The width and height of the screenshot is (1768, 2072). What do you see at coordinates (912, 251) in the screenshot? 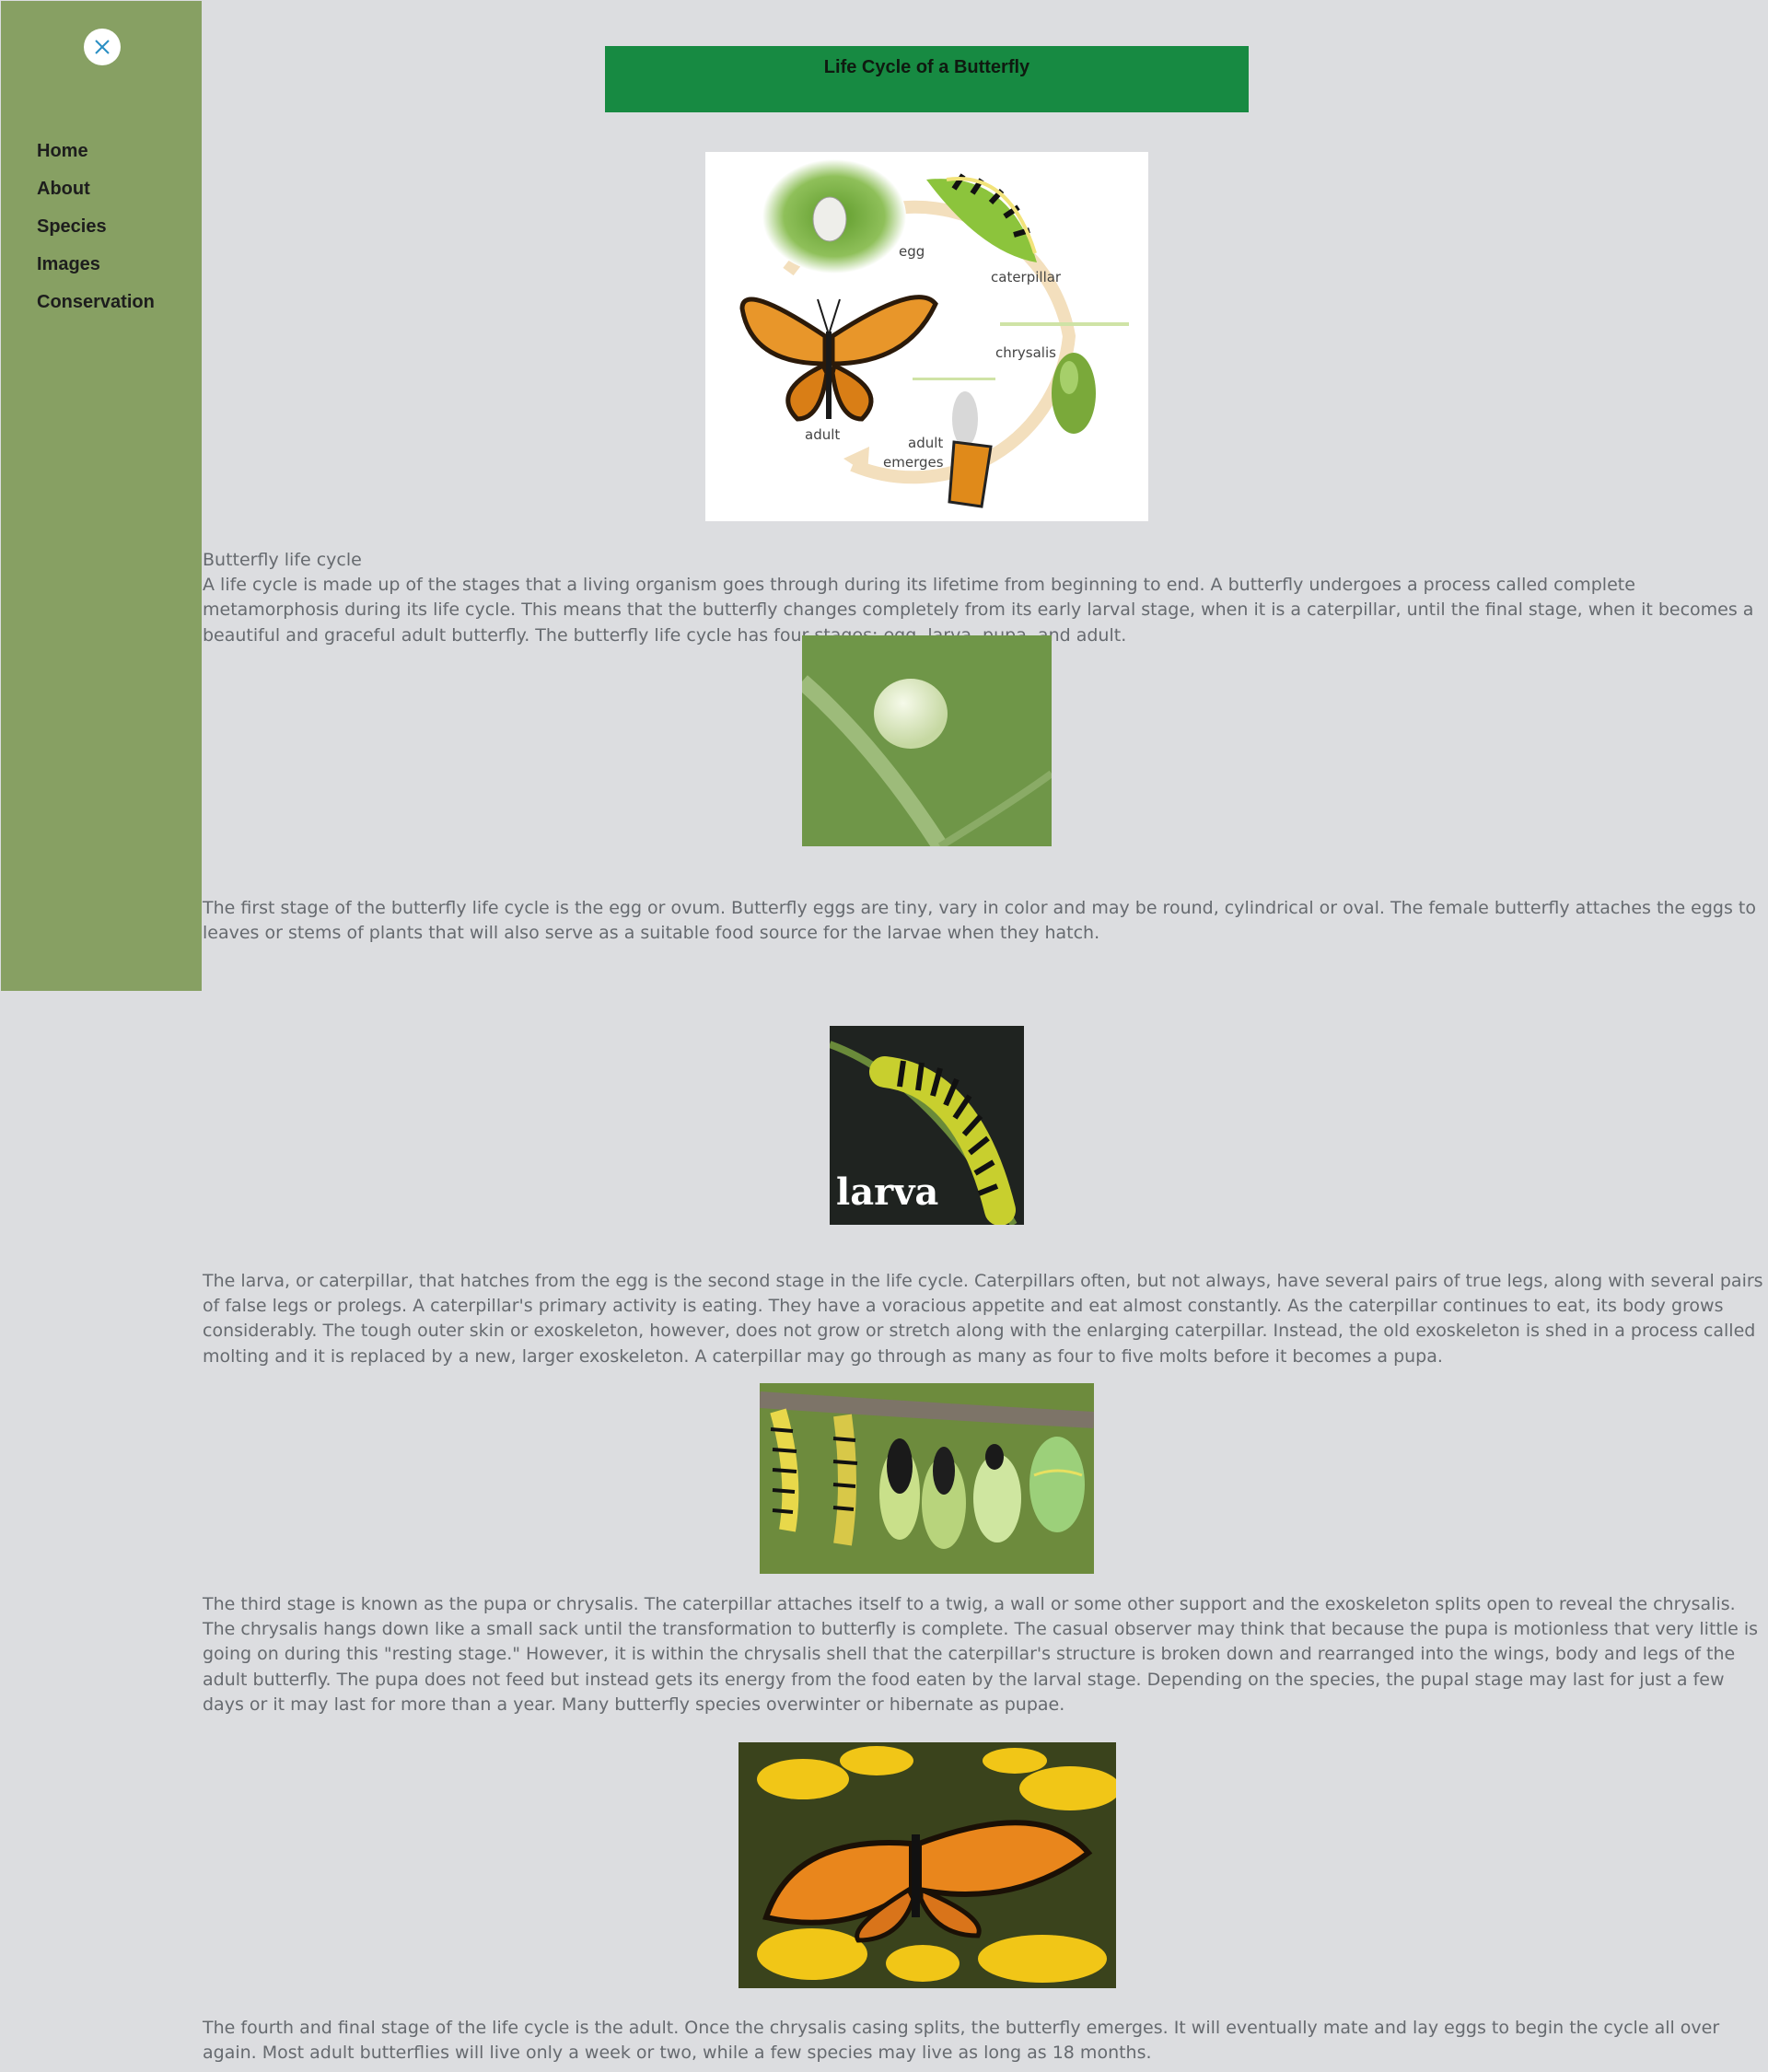
I see `diagram-label-egg: egg` at bounding box center [912, 251].